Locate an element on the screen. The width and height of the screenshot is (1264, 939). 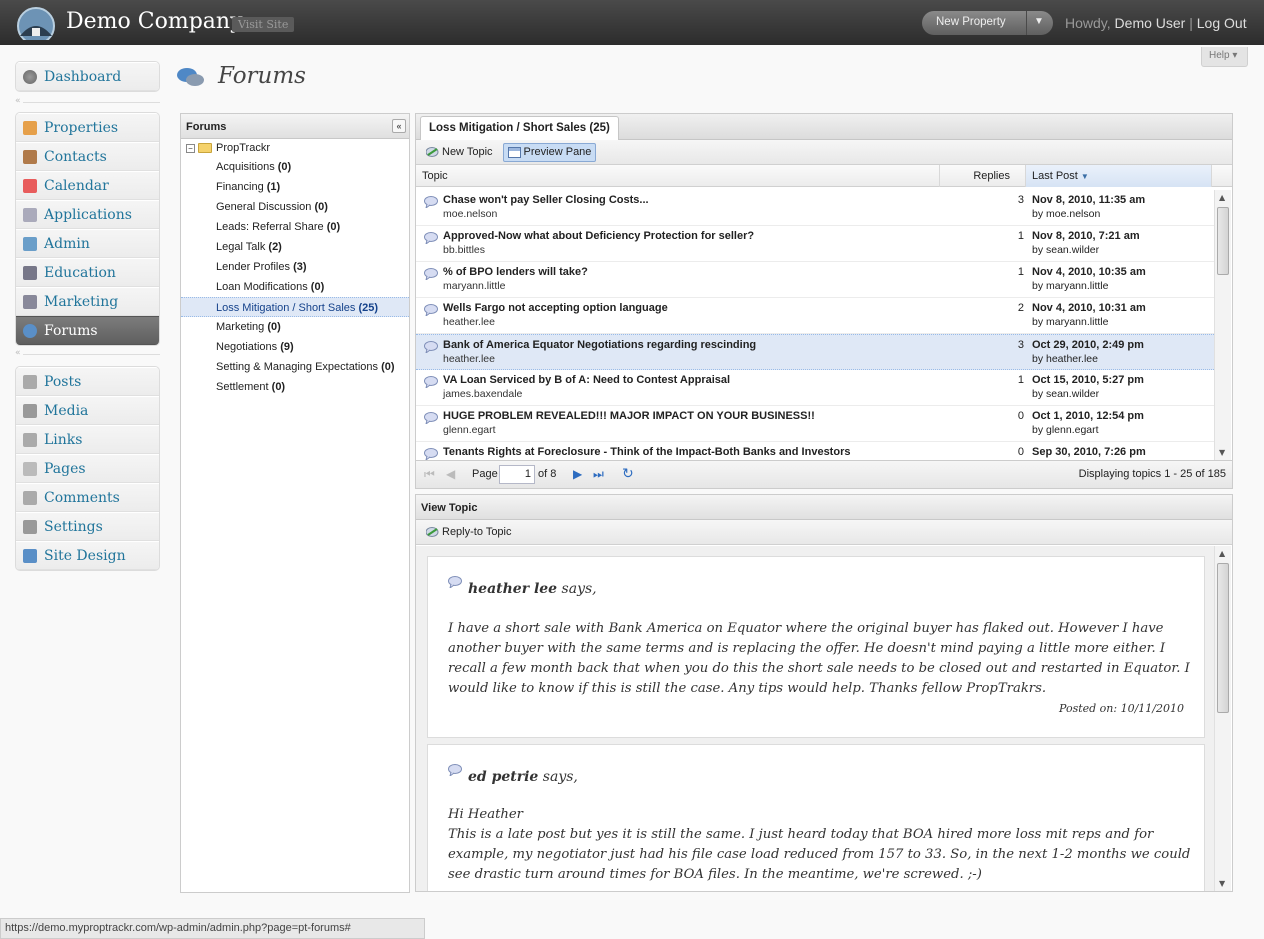
last-page-icon: ⏭ is located at coordinates (598, 474).